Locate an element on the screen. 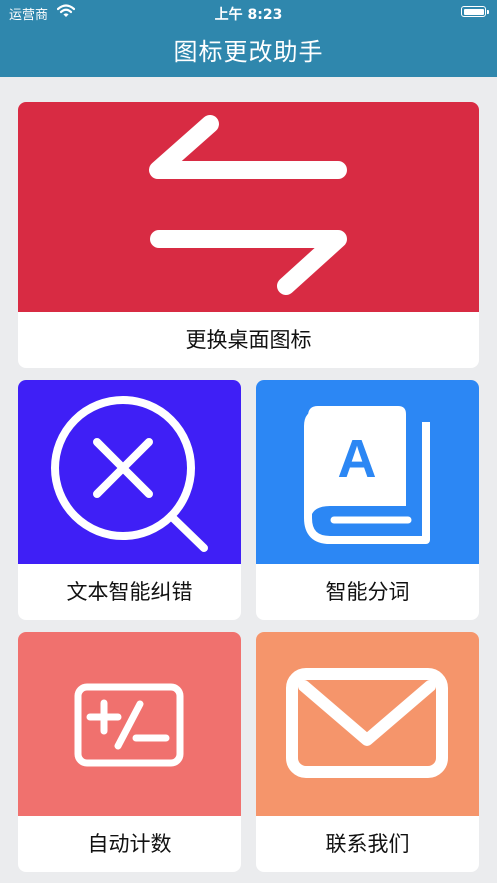 The image size is (497, 883). plus-minus-icon is located at coordinates (129, 725).